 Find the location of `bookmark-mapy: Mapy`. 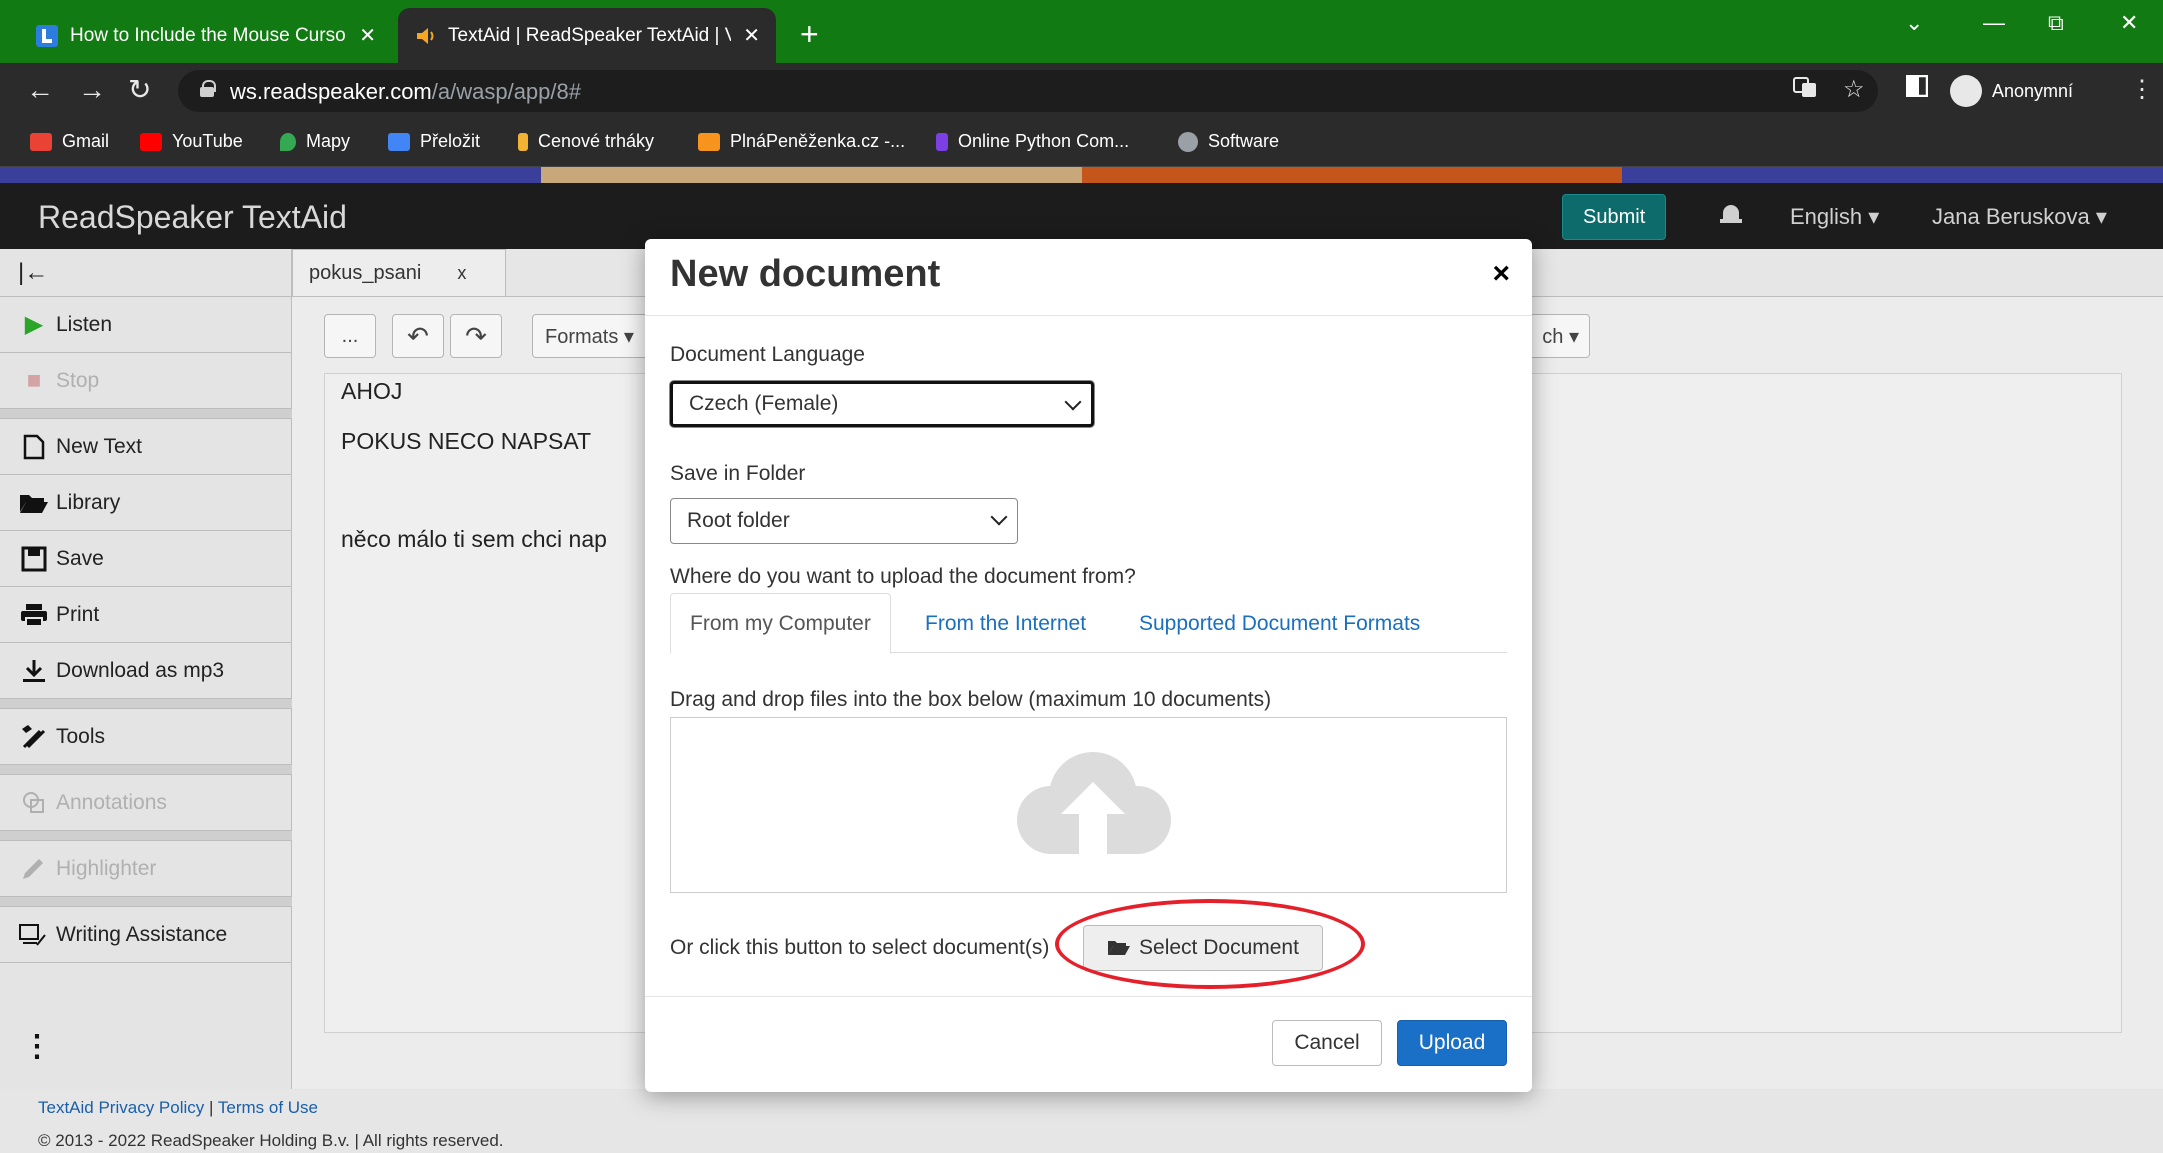

bookmark-mapy: Mapy is located at coordinates (315, 141).